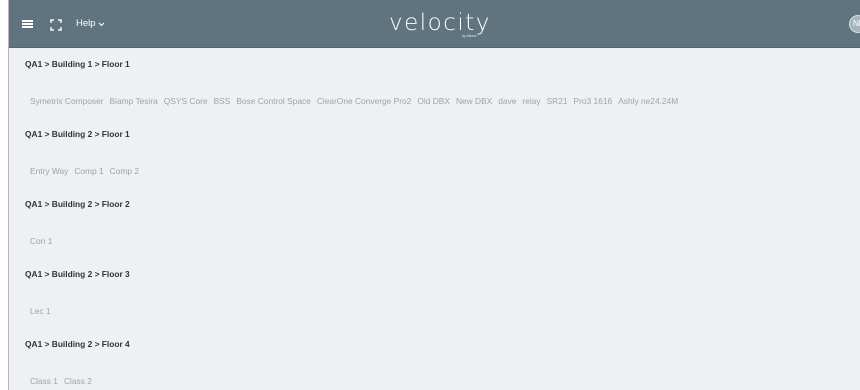 This screenshot has width=860, height=390. What do you see at coordinates (67, 101) in the screenshot?
I see `room-link: Symetrix Composer` at bounding box center [67, 101].